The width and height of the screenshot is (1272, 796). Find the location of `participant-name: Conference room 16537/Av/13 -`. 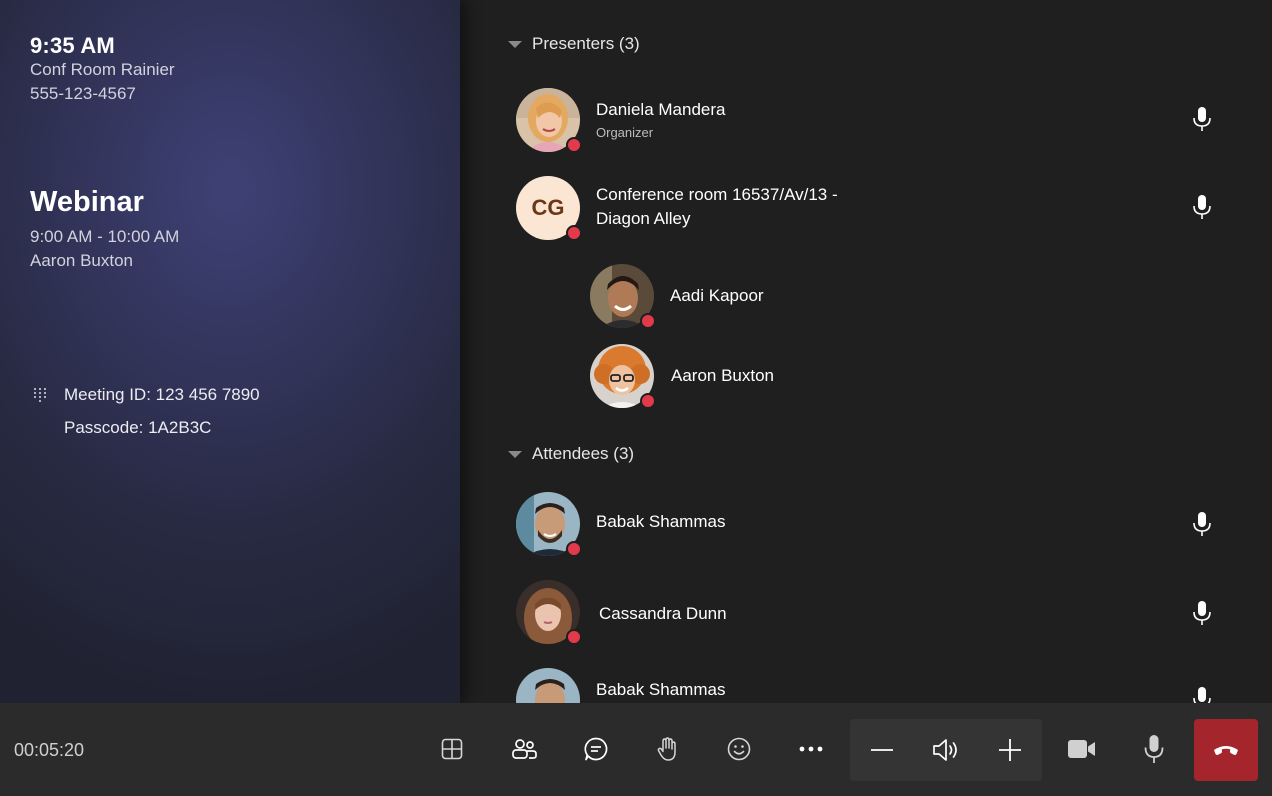

participant-name: Conference room 16537/Av/13 - is located at coordinates (717, 194).